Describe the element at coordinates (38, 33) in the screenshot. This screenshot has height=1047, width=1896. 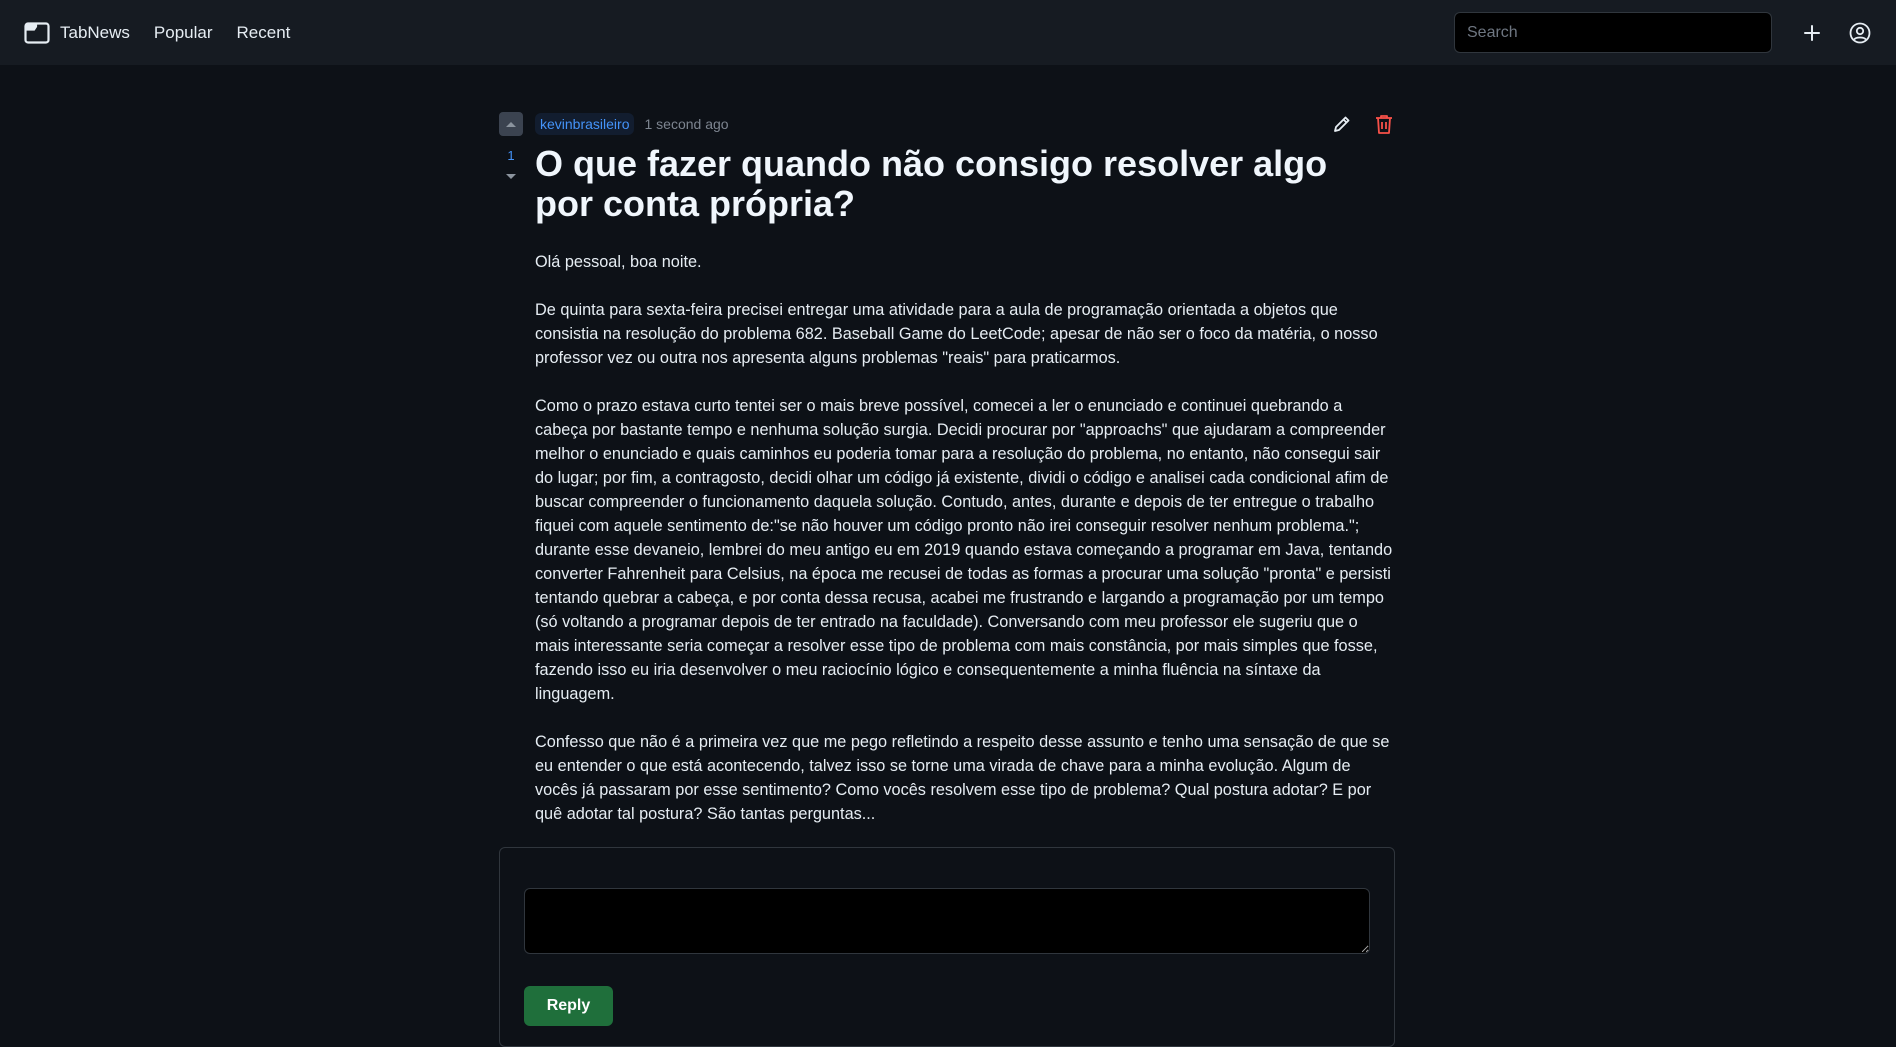
I see `folder-icon` at that location.